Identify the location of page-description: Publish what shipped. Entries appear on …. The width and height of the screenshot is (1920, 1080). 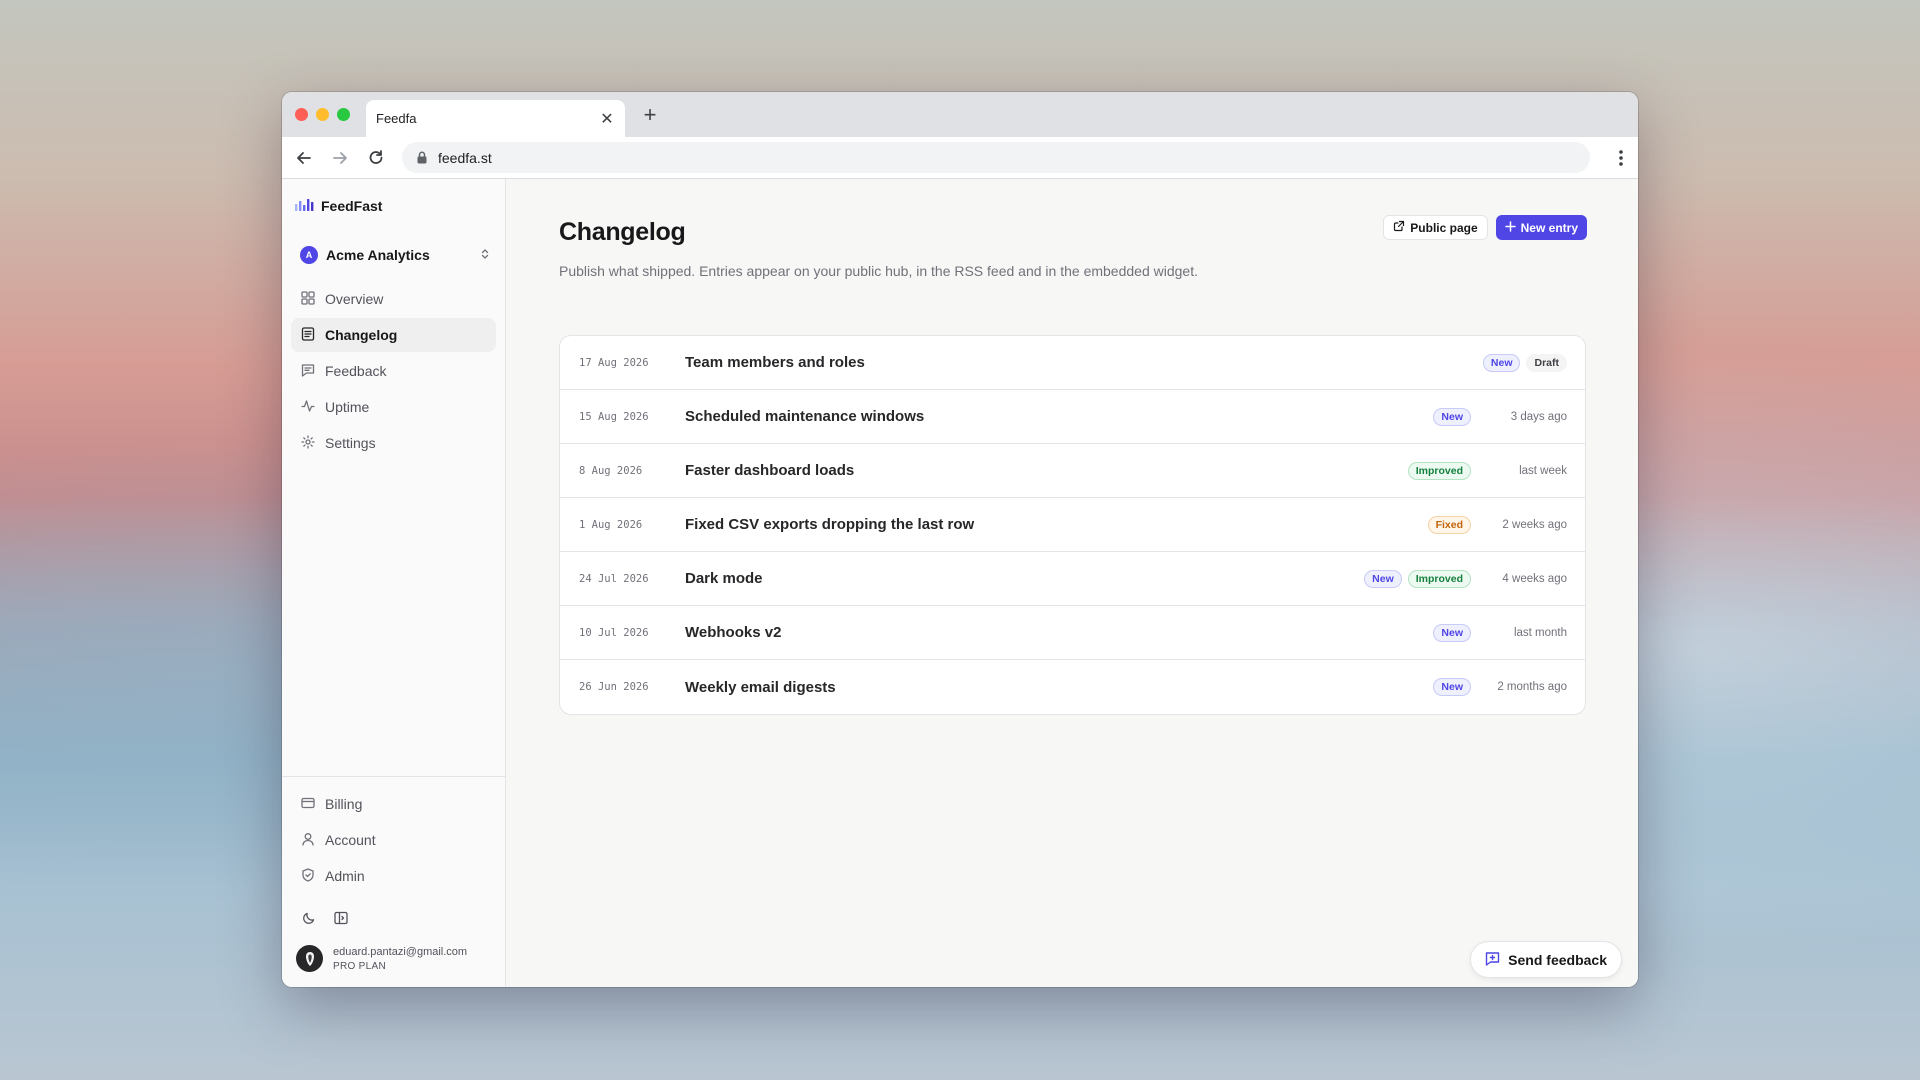
(878, 271).